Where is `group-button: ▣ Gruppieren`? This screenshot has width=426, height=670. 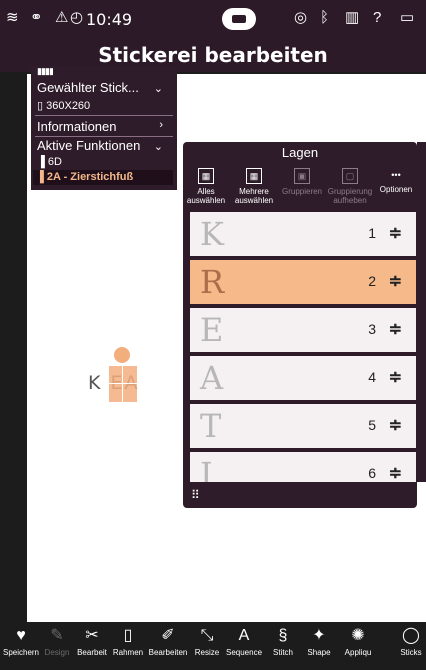 group-button: ▣ Gruppieren is located at coordinates (302, 182).